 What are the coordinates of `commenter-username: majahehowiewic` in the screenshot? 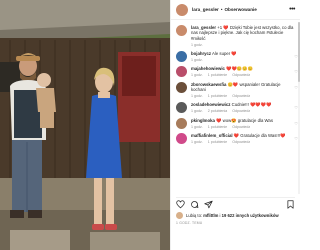 It's located at (208, 68).